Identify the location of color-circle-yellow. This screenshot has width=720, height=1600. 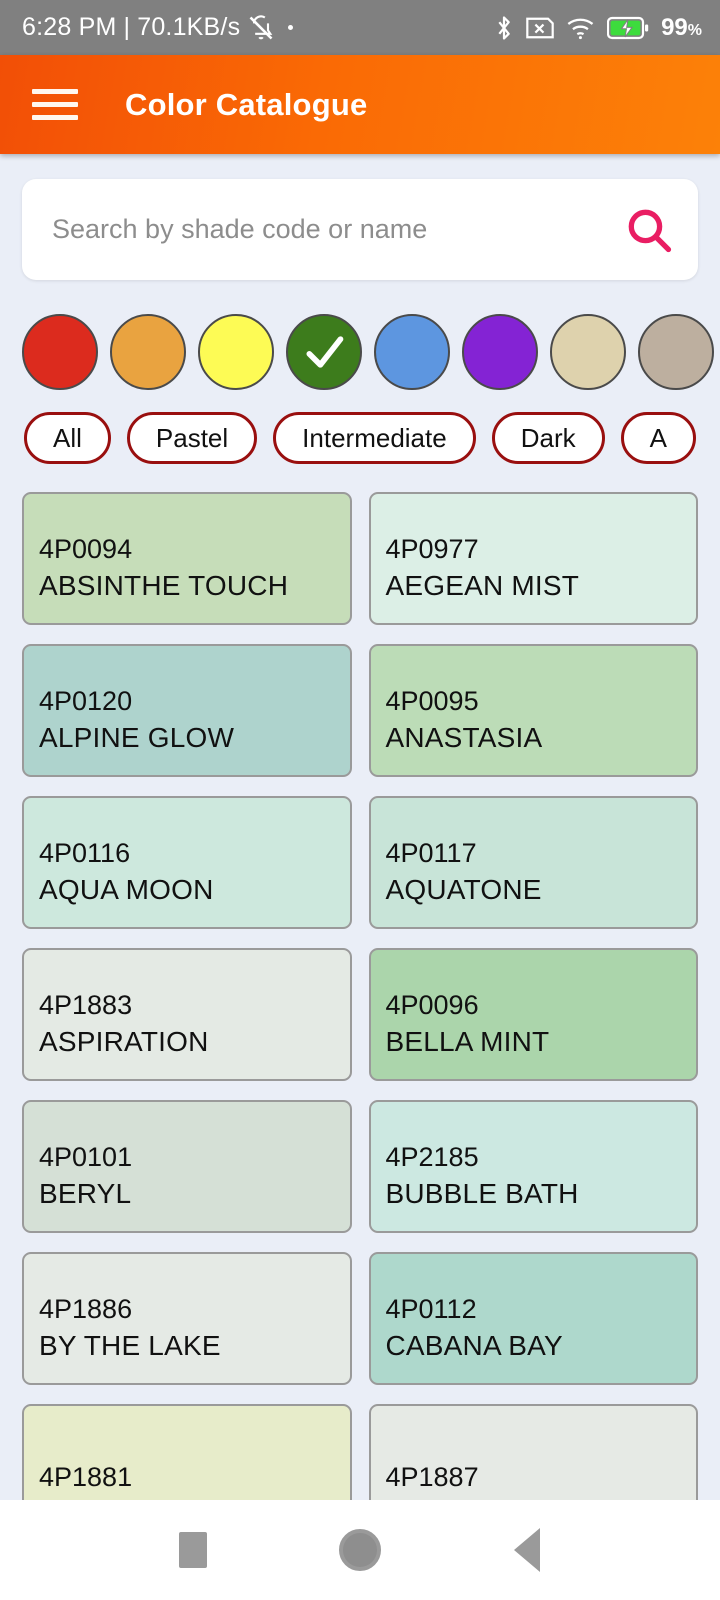
(236, 352).